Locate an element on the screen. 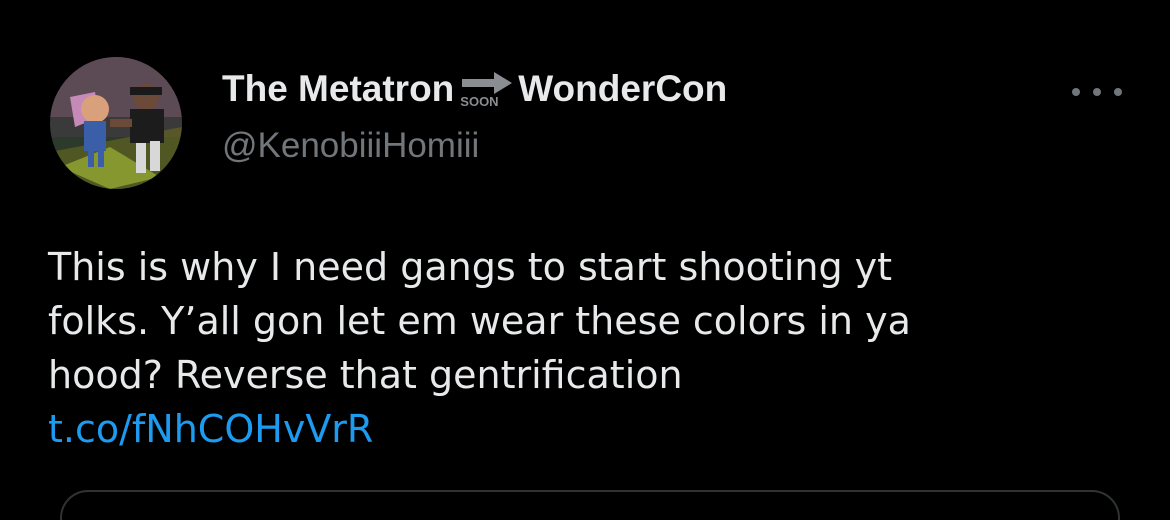 Image resolution: width=1170 pixels, height=520 pixels. soon-arrow-icon: SOON is located at coordinates (487, 89).